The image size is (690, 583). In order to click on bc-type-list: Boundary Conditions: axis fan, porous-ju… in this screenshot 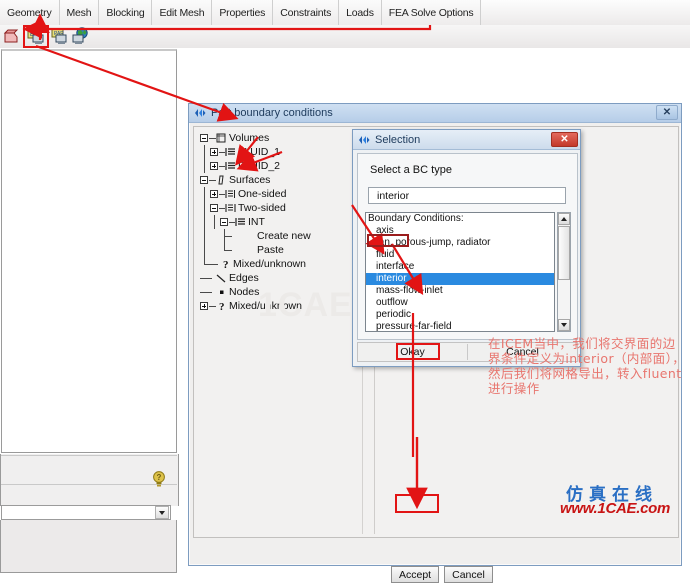, I will do `click(460, 272)`.